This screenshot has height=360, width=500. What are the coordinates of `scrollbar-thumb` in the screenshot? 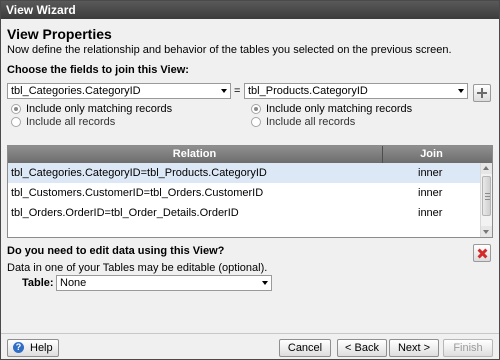 It's located at (486, 196).